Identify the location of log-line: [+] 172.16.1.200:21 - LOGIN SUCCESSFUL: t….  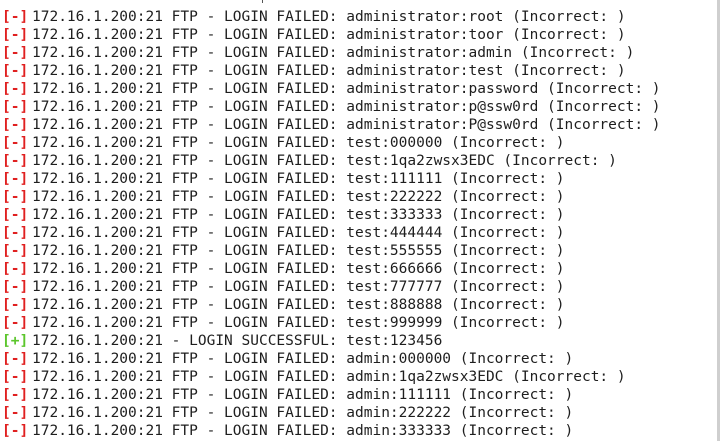
(331, 341).